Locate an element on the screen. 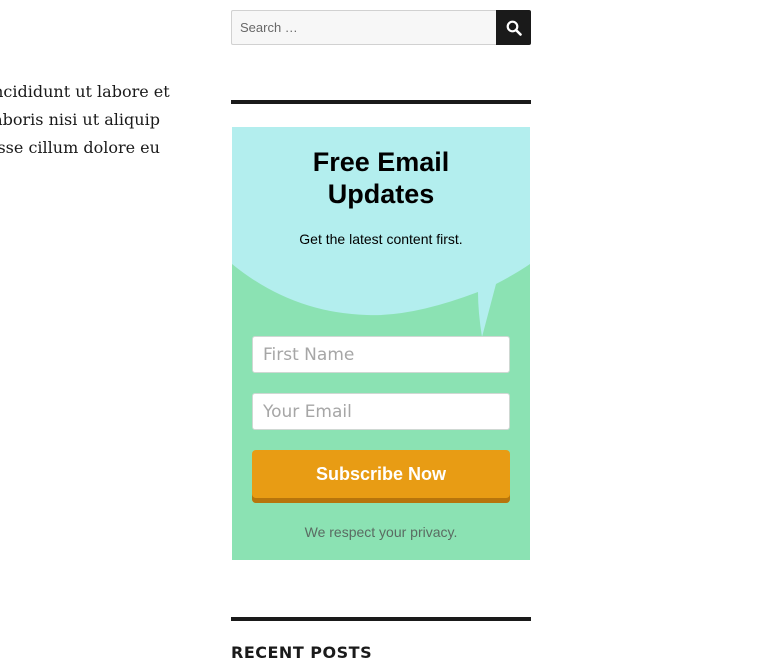  widget-subtitle: Get the latest content first. is located at coordinates (381, 239).